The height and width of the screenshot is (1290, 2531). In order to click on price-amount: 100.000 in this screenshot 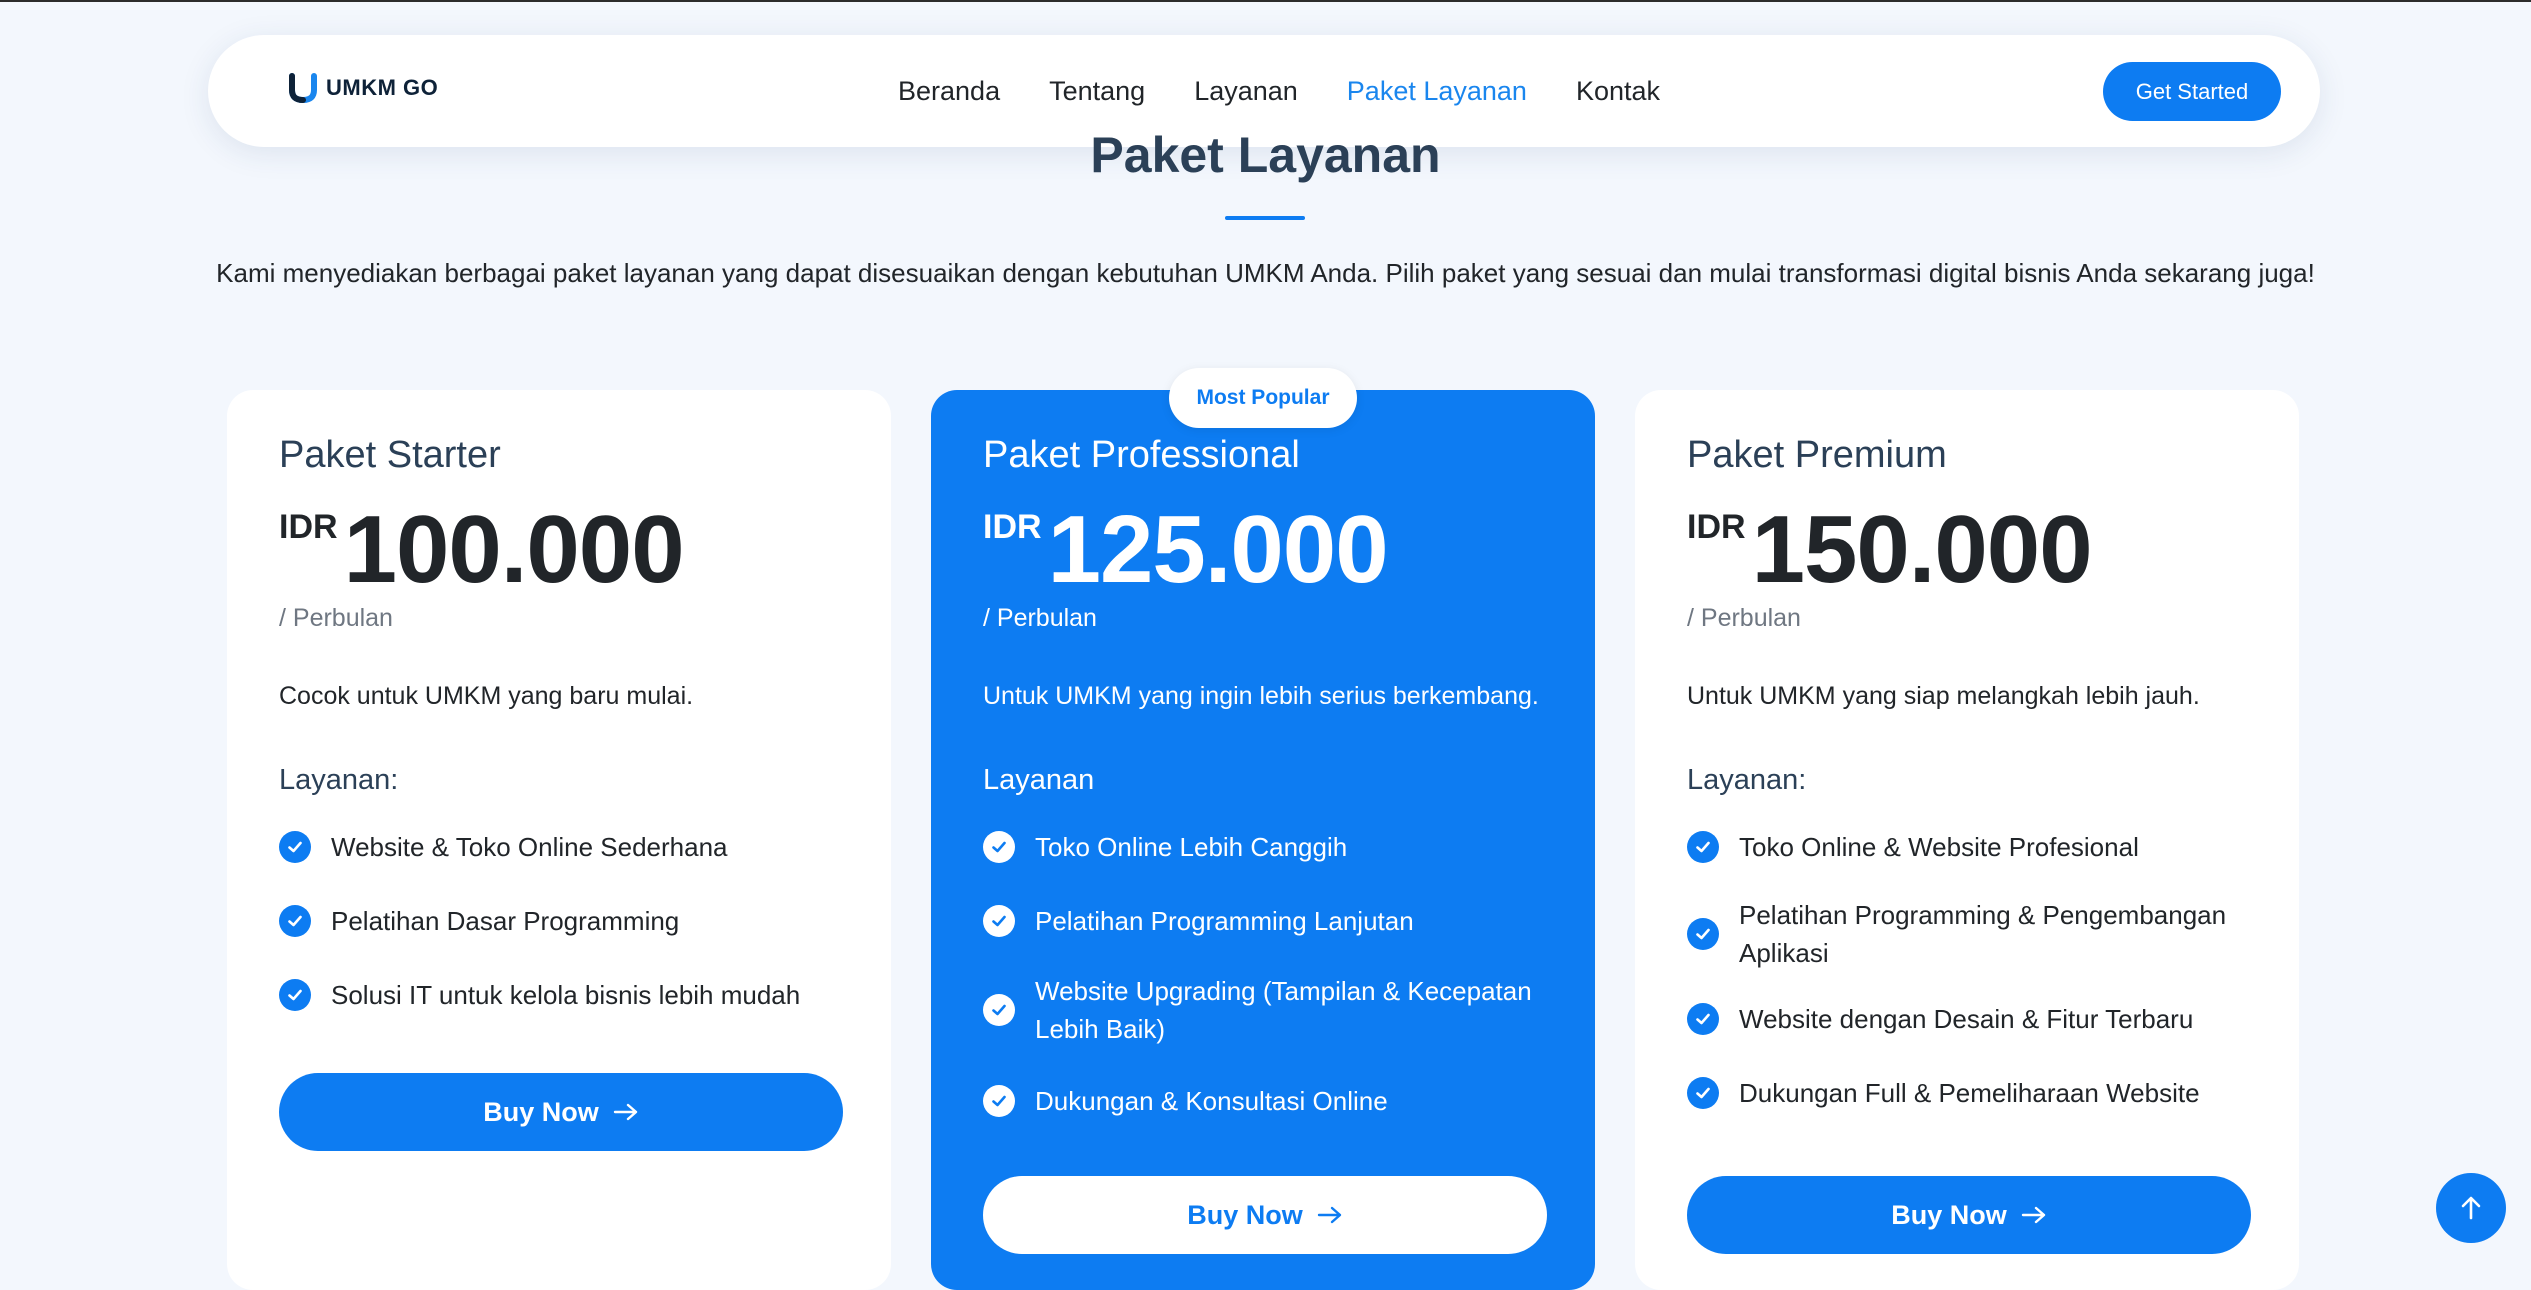, I will do `click(514, 549)`.